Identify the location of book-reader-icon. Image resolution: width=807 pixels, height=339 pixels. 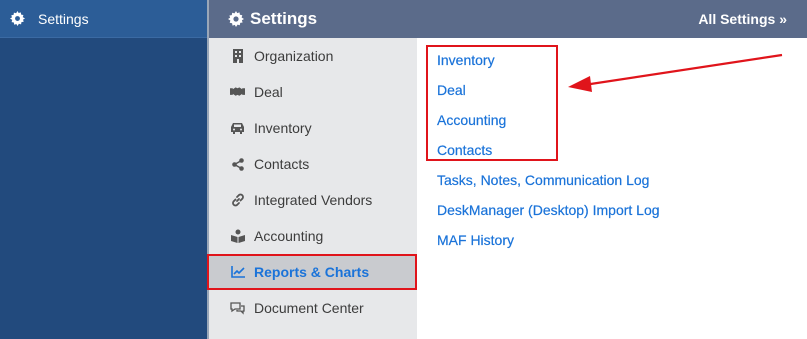
(237, 236).